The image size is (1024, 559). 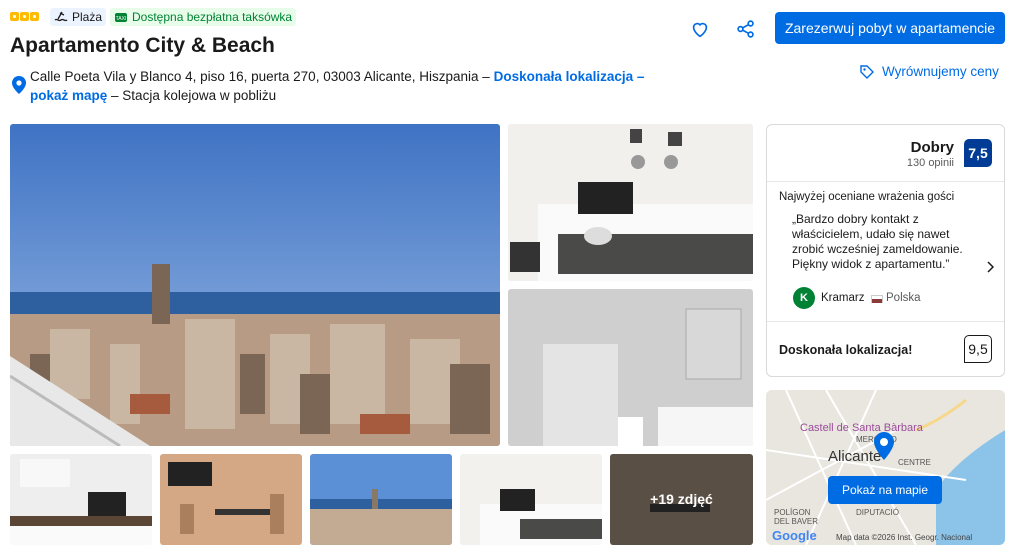 What do you see at coordinates (792, 512) in the screenshot?
I see `map-label-poligon: POLÍGON` at bounding box center [792, 512].